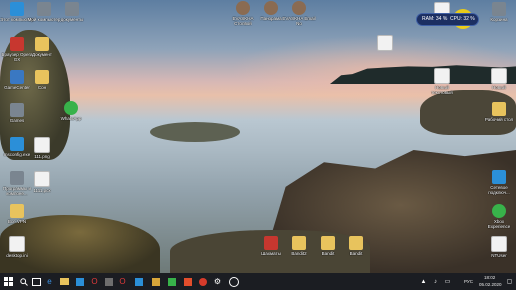  What do you see at coordinates (17, 77) in the screenshot?
I see `gamecenter-icon` at bounding box center [17, 77].